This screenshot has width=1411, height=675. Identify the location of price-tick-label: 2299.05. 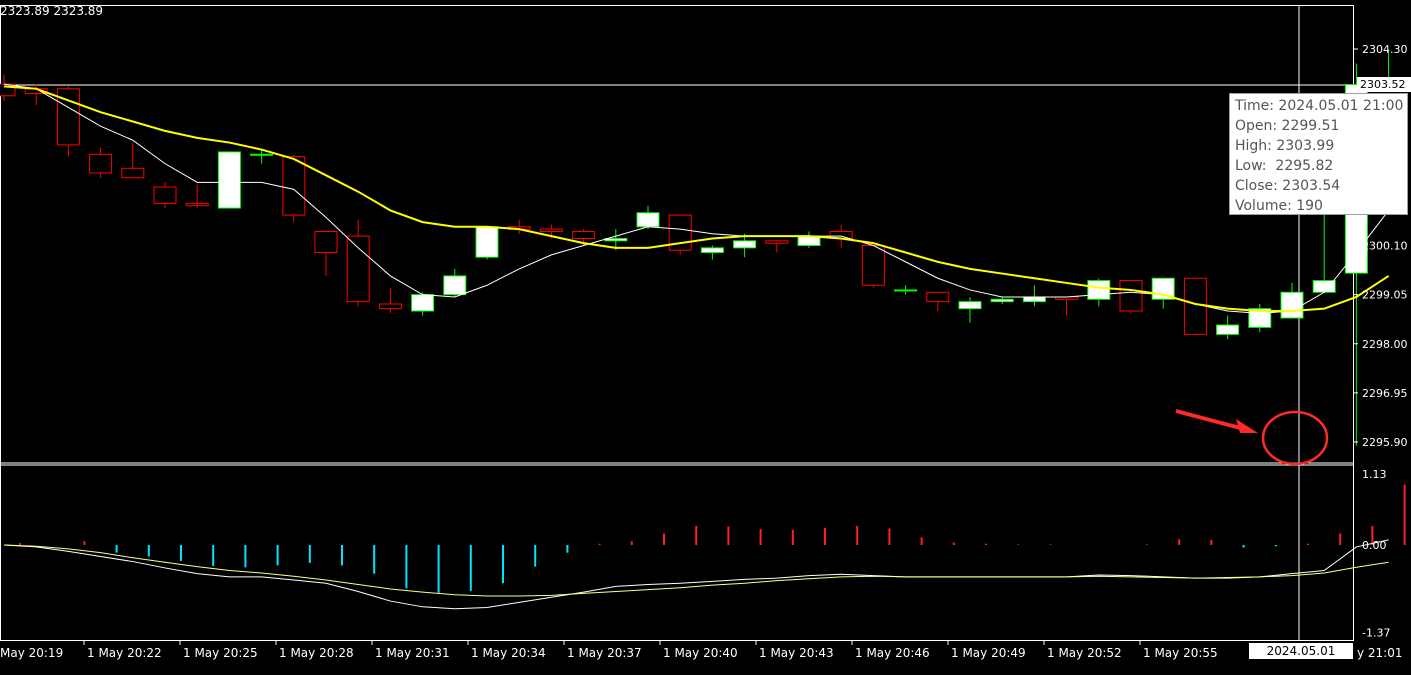
(1385, 295).